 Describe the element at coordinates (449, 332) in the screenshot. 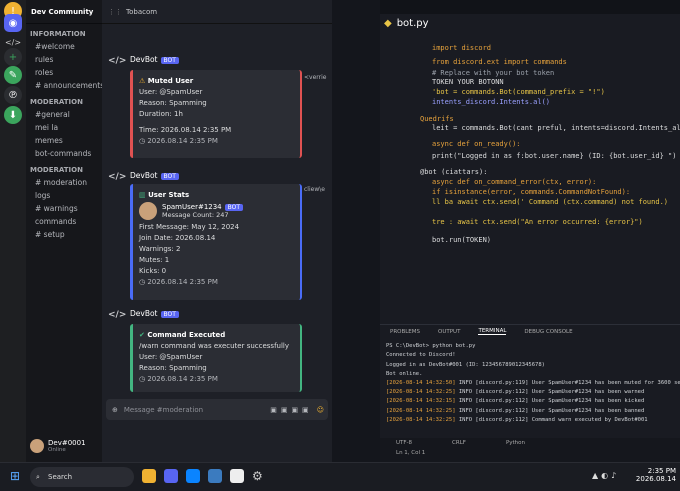

I see `panel-tab: OUTPUT` at that location.